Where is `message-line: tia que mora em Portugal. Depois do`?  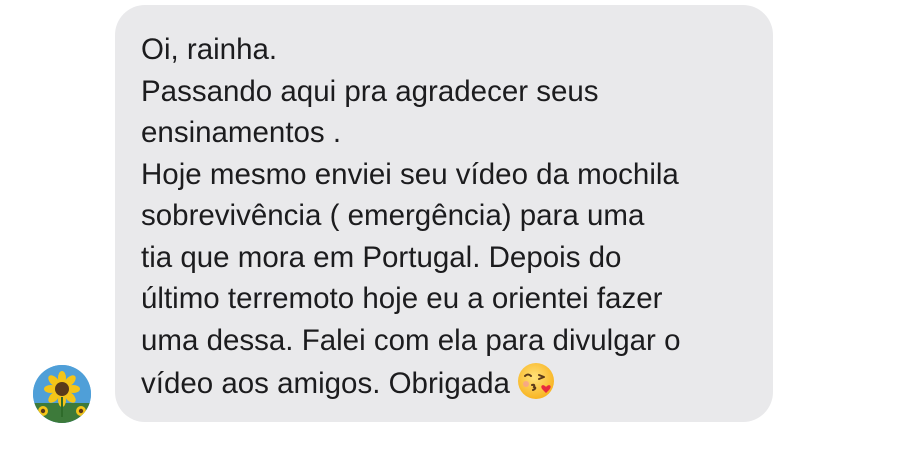 message-line: tia que mora em Portugal. Depois do is located at coordinates (381, 257).